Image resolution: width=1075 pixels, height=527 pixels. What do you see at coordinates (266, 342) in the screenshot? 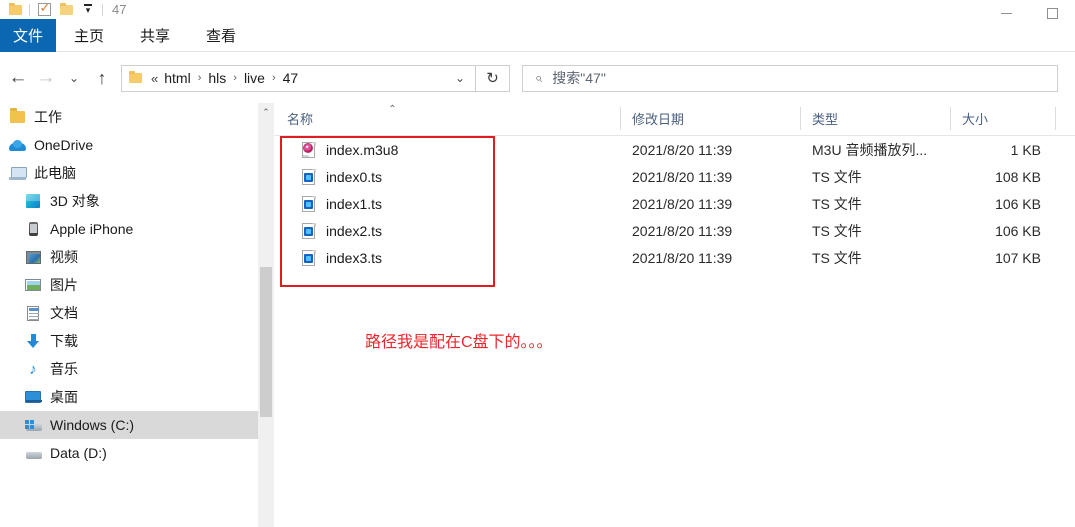
I see `scrollbar-thumb` at bounding box center [266, 342].